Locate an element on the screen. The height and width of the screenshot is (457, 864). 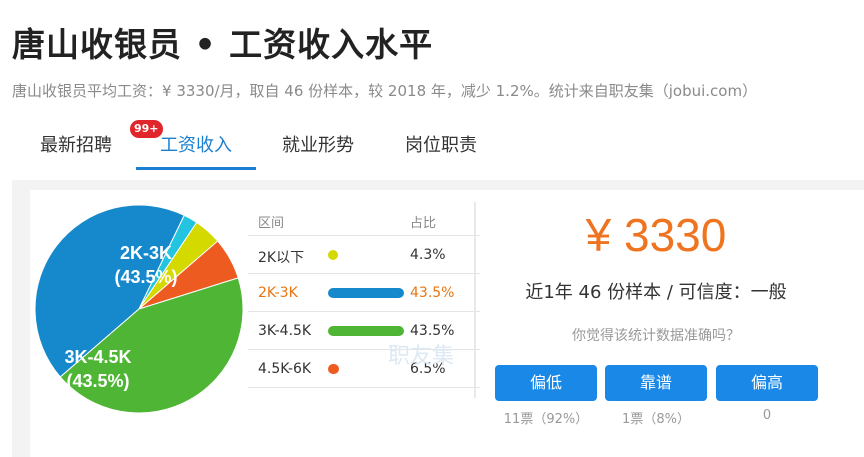
accuracy-question: 你觉得该统计数据准确吗？ is located at coordinates (656, 336).